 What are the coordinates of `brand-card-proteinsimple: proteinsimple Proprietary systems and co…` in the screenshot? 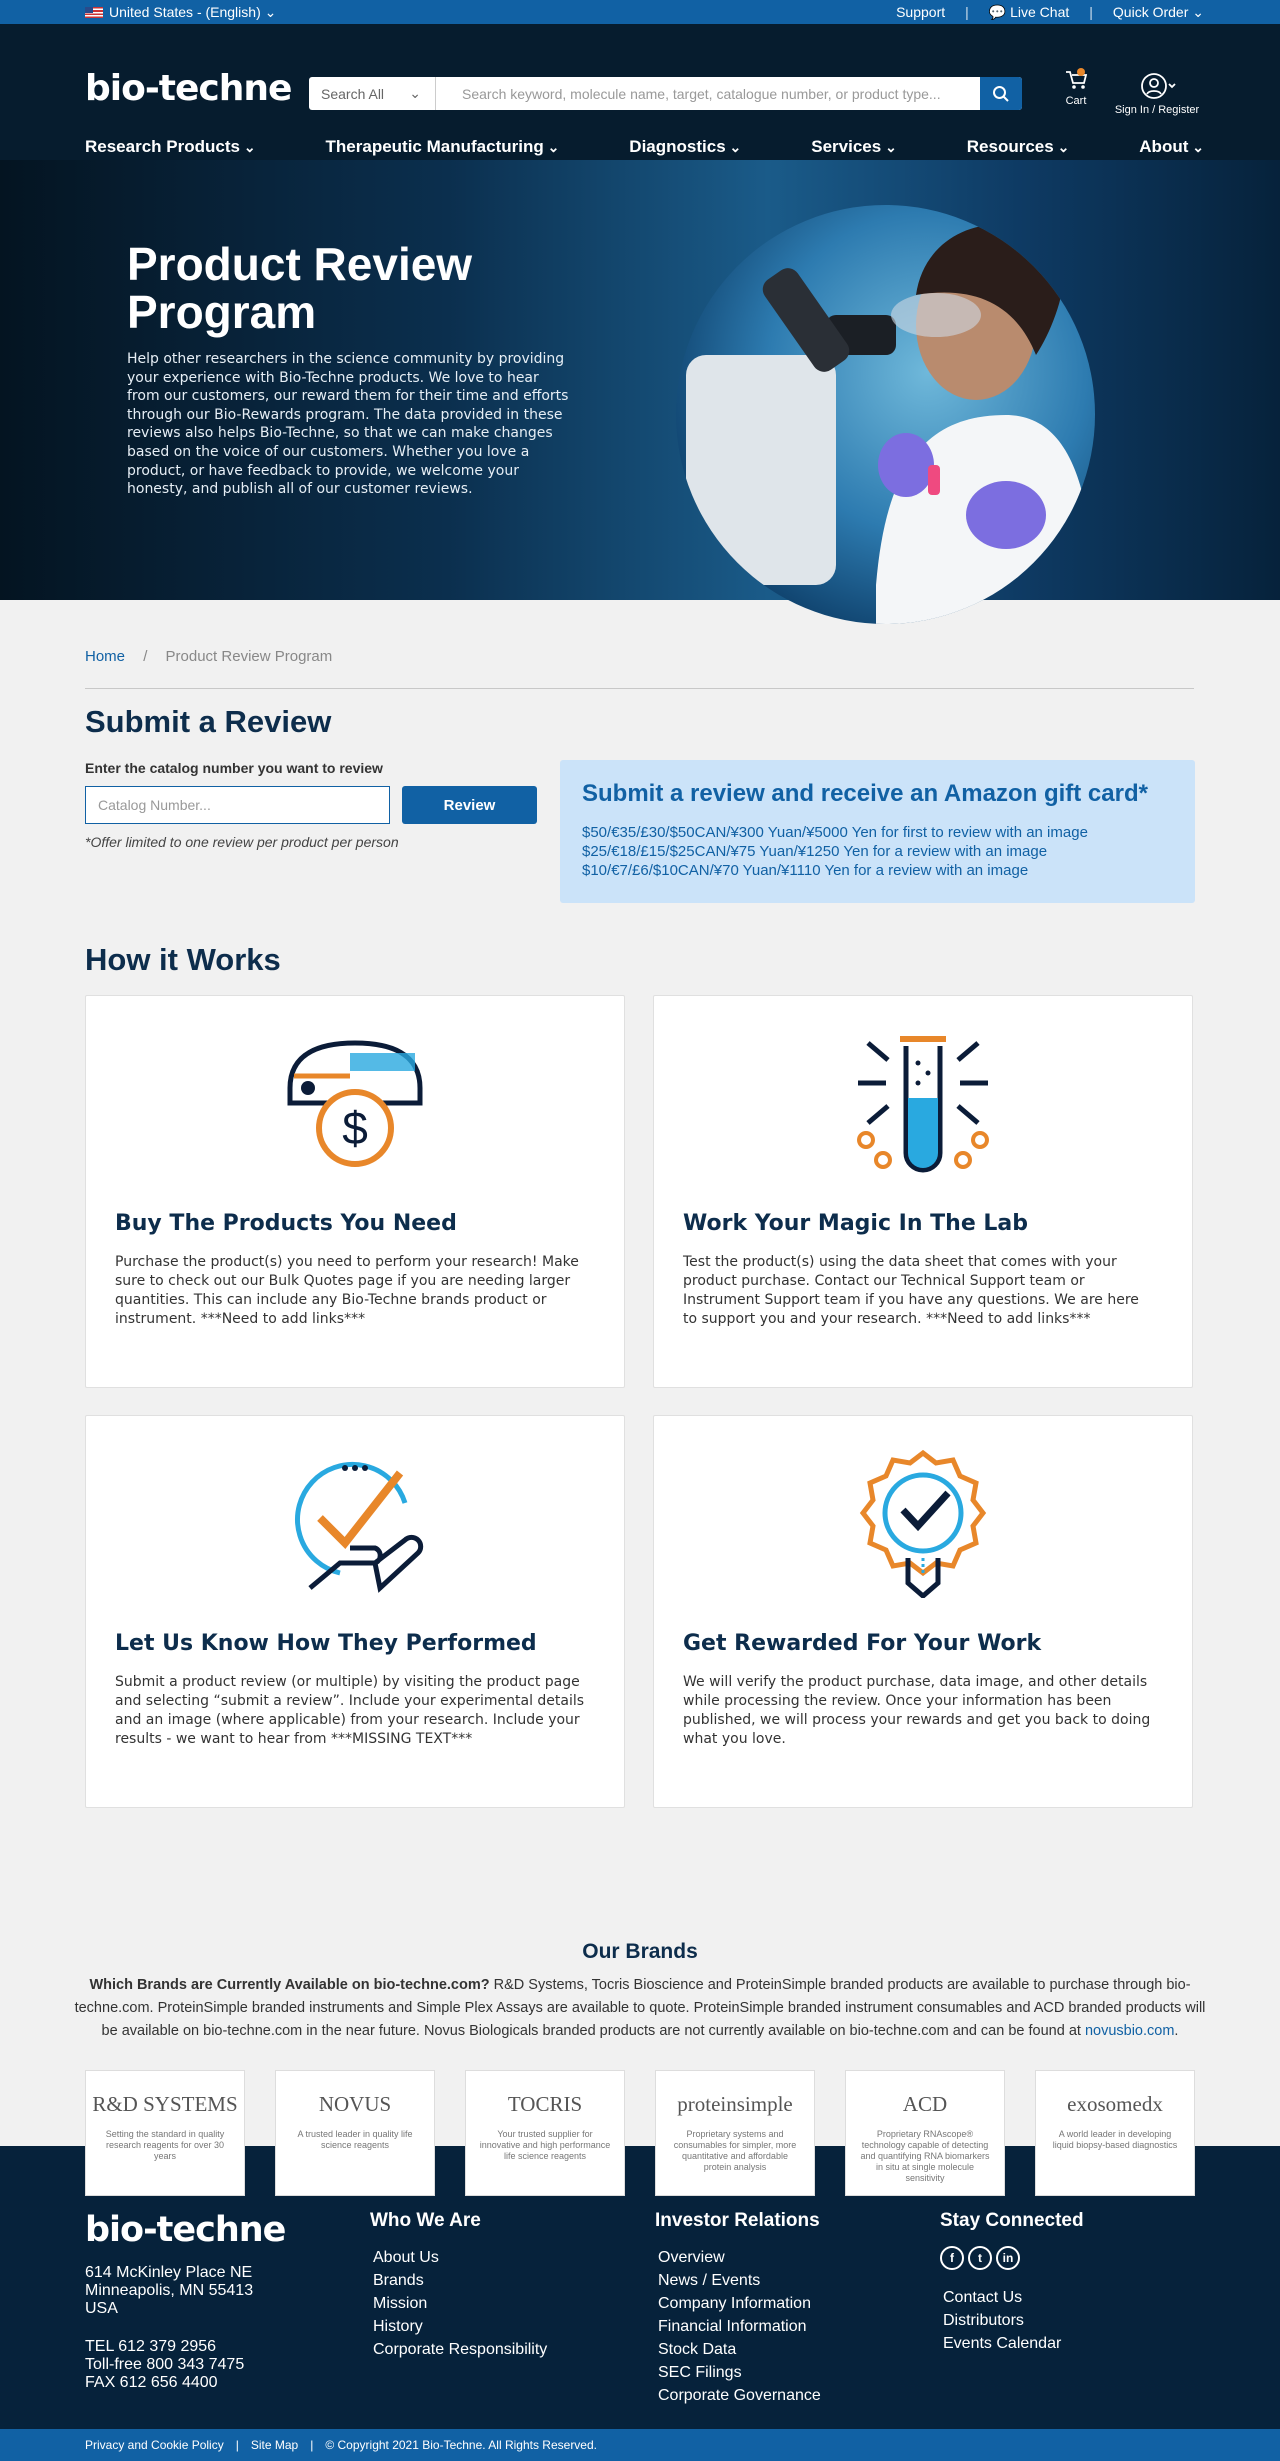 It's located at (735, 2133).